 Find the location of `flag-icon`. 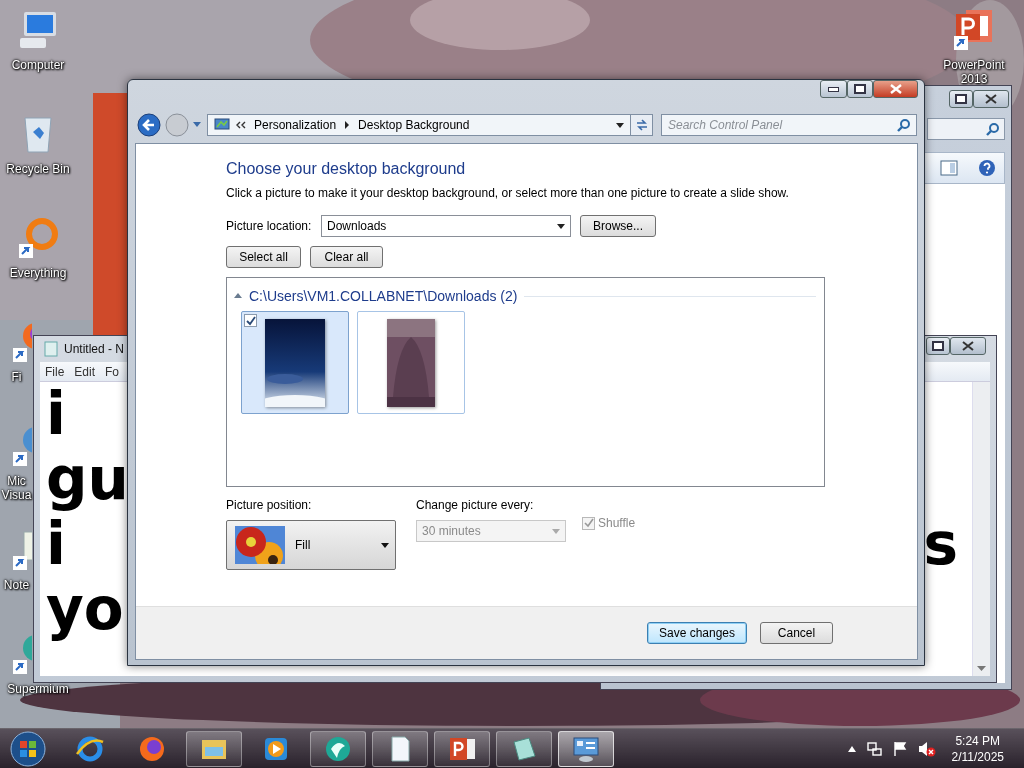

flag-icon is located at coordinates (899, 748).